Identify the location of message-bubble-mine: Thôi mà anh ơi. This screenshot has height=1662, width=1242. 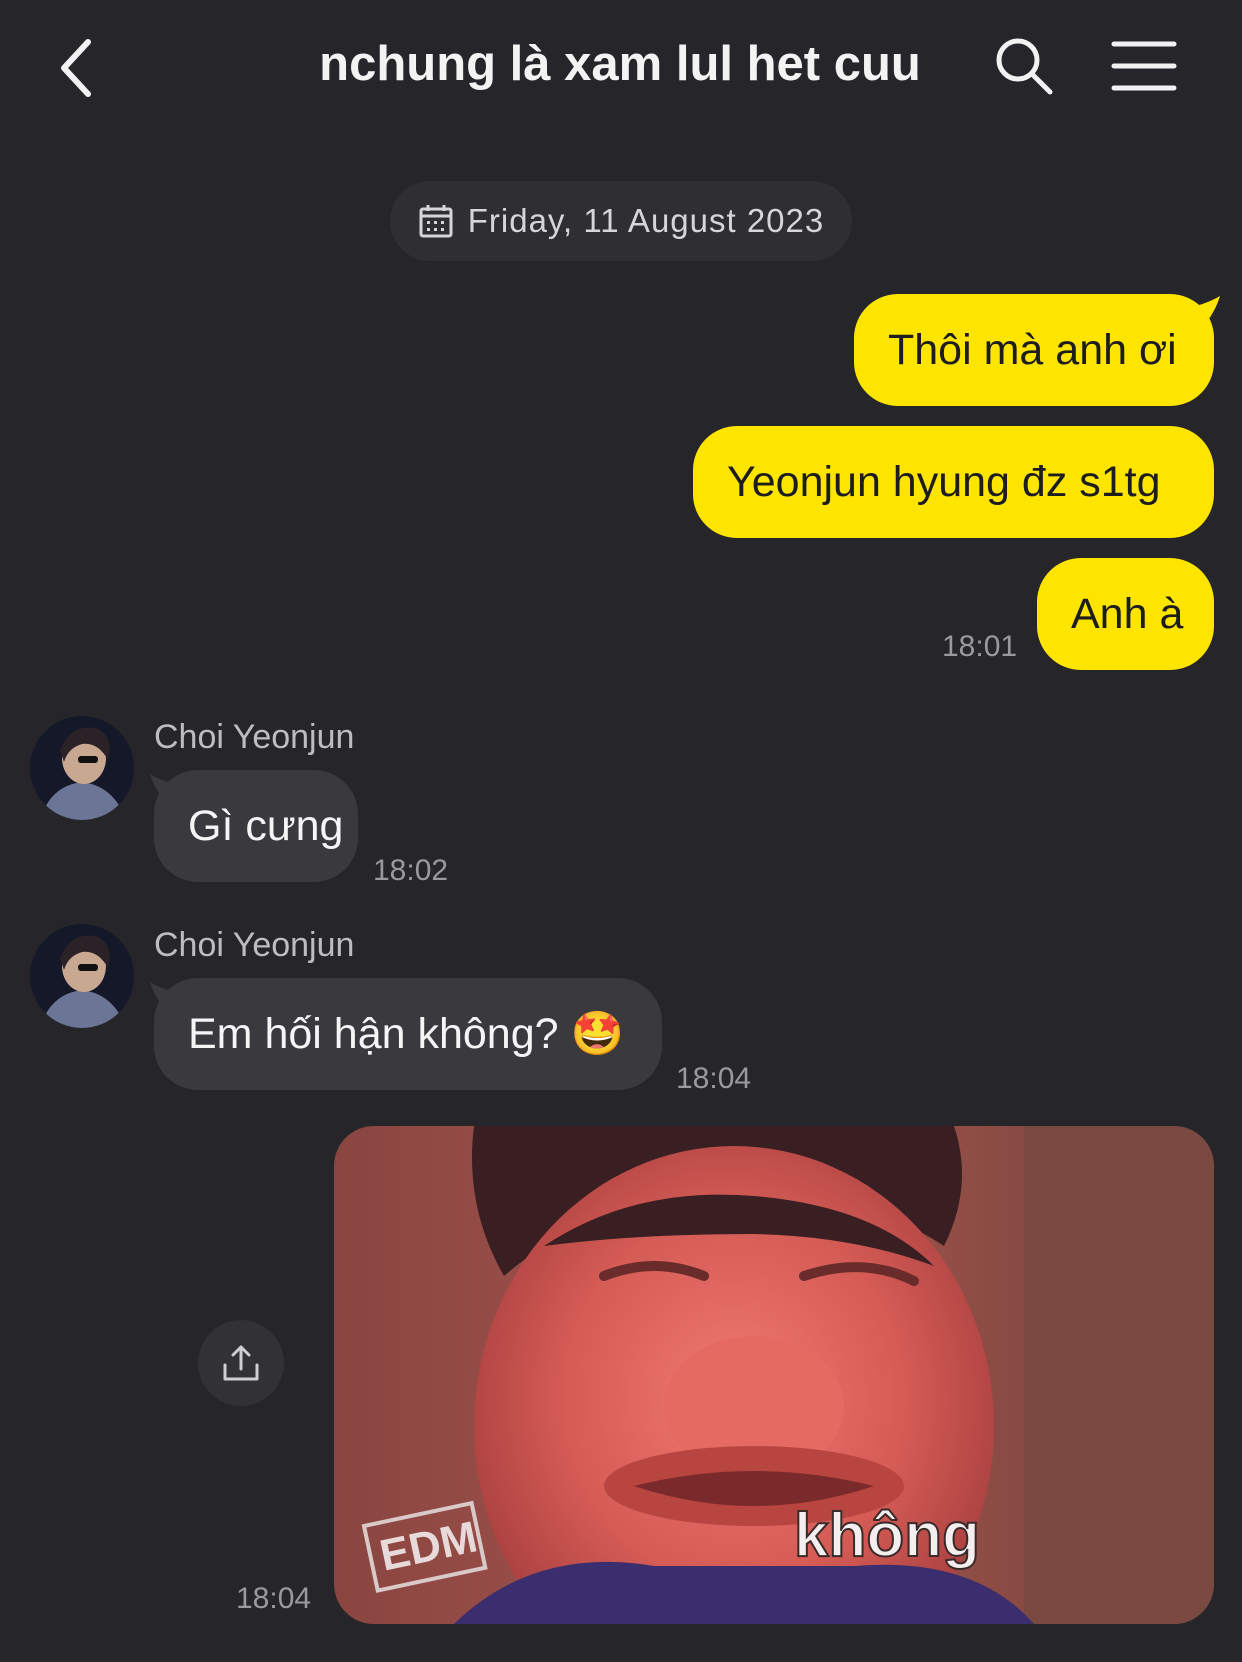
(1034, 350).